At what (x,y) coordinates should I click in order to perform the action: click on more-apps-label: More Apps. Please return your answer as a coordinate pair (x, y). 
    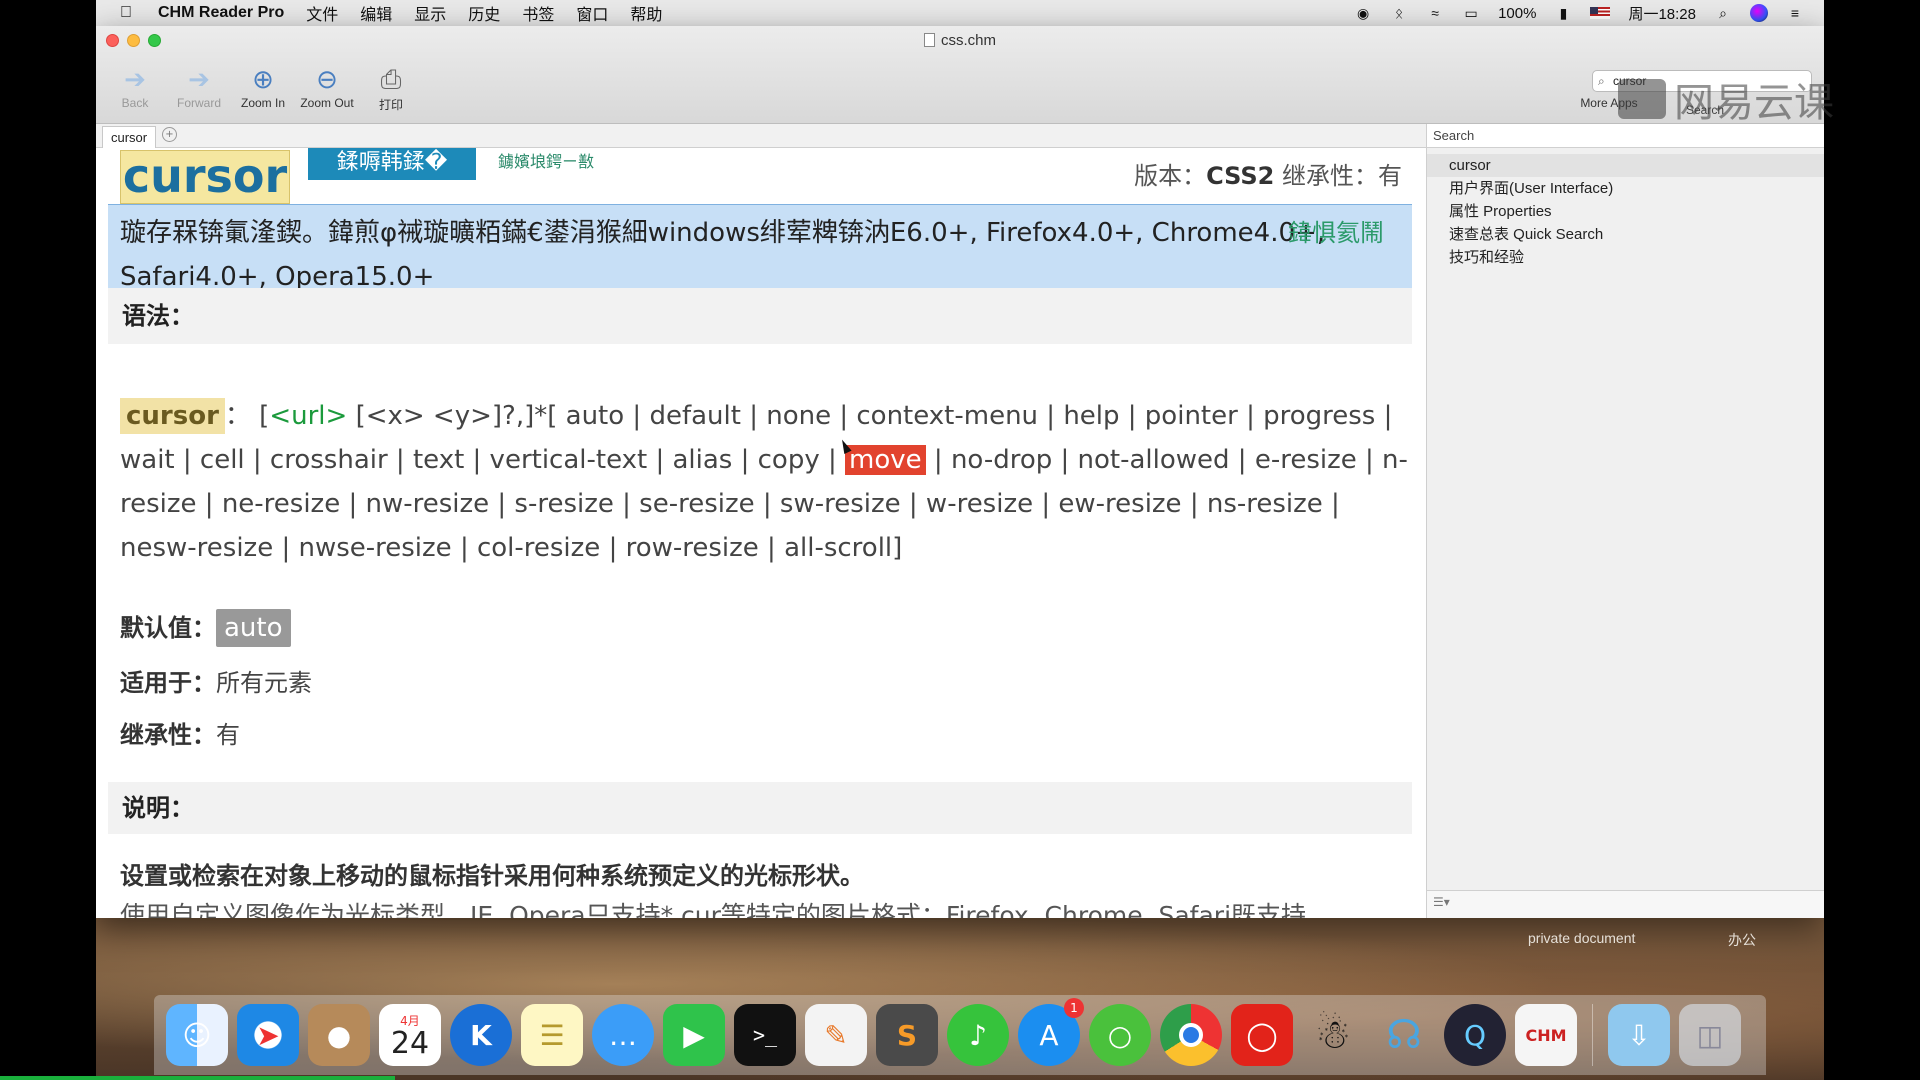
    Looking at the image, I should click on (1609, 103).